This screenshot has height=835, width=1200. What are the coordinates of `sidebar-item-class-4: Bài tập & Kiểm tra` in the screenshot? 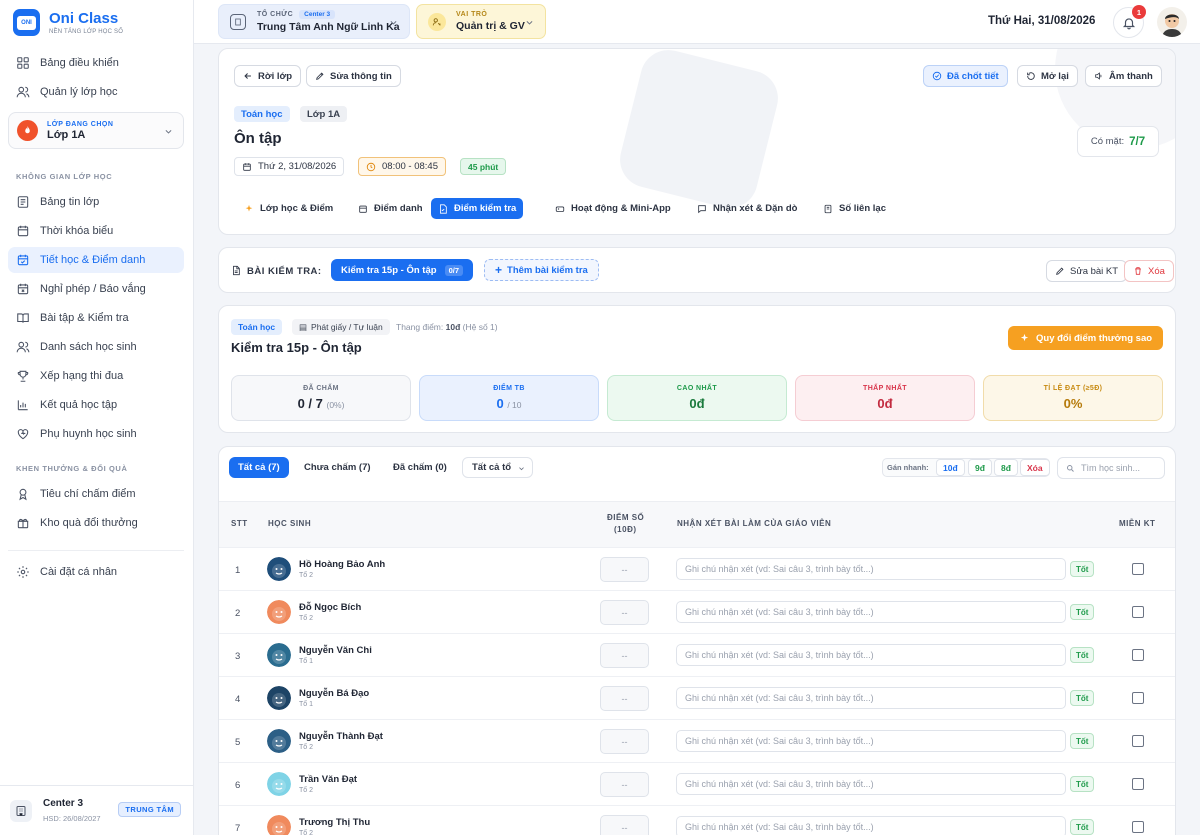 It's located at (96, 318).